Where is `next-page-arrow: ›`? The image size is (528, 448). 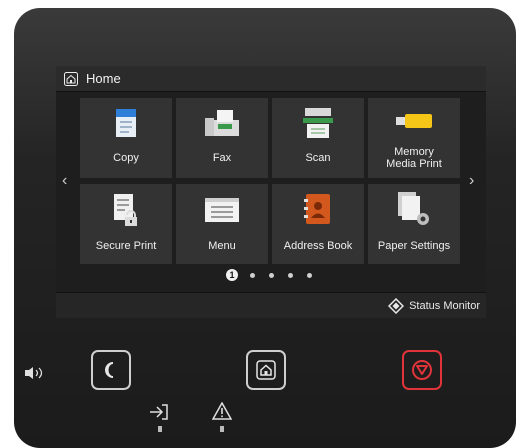
next-page-arrow: › is located at coordinates (471, 181).